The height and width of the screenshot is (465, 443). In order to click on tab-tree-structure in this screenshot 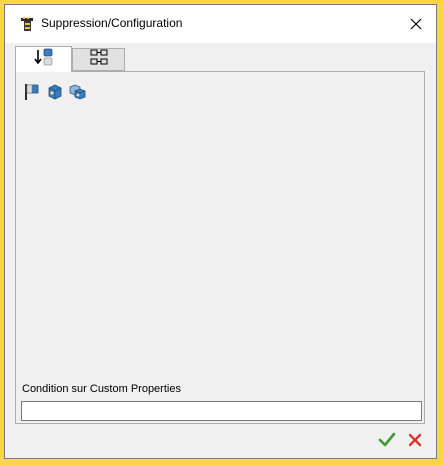, I will do `click(98, 59)`.